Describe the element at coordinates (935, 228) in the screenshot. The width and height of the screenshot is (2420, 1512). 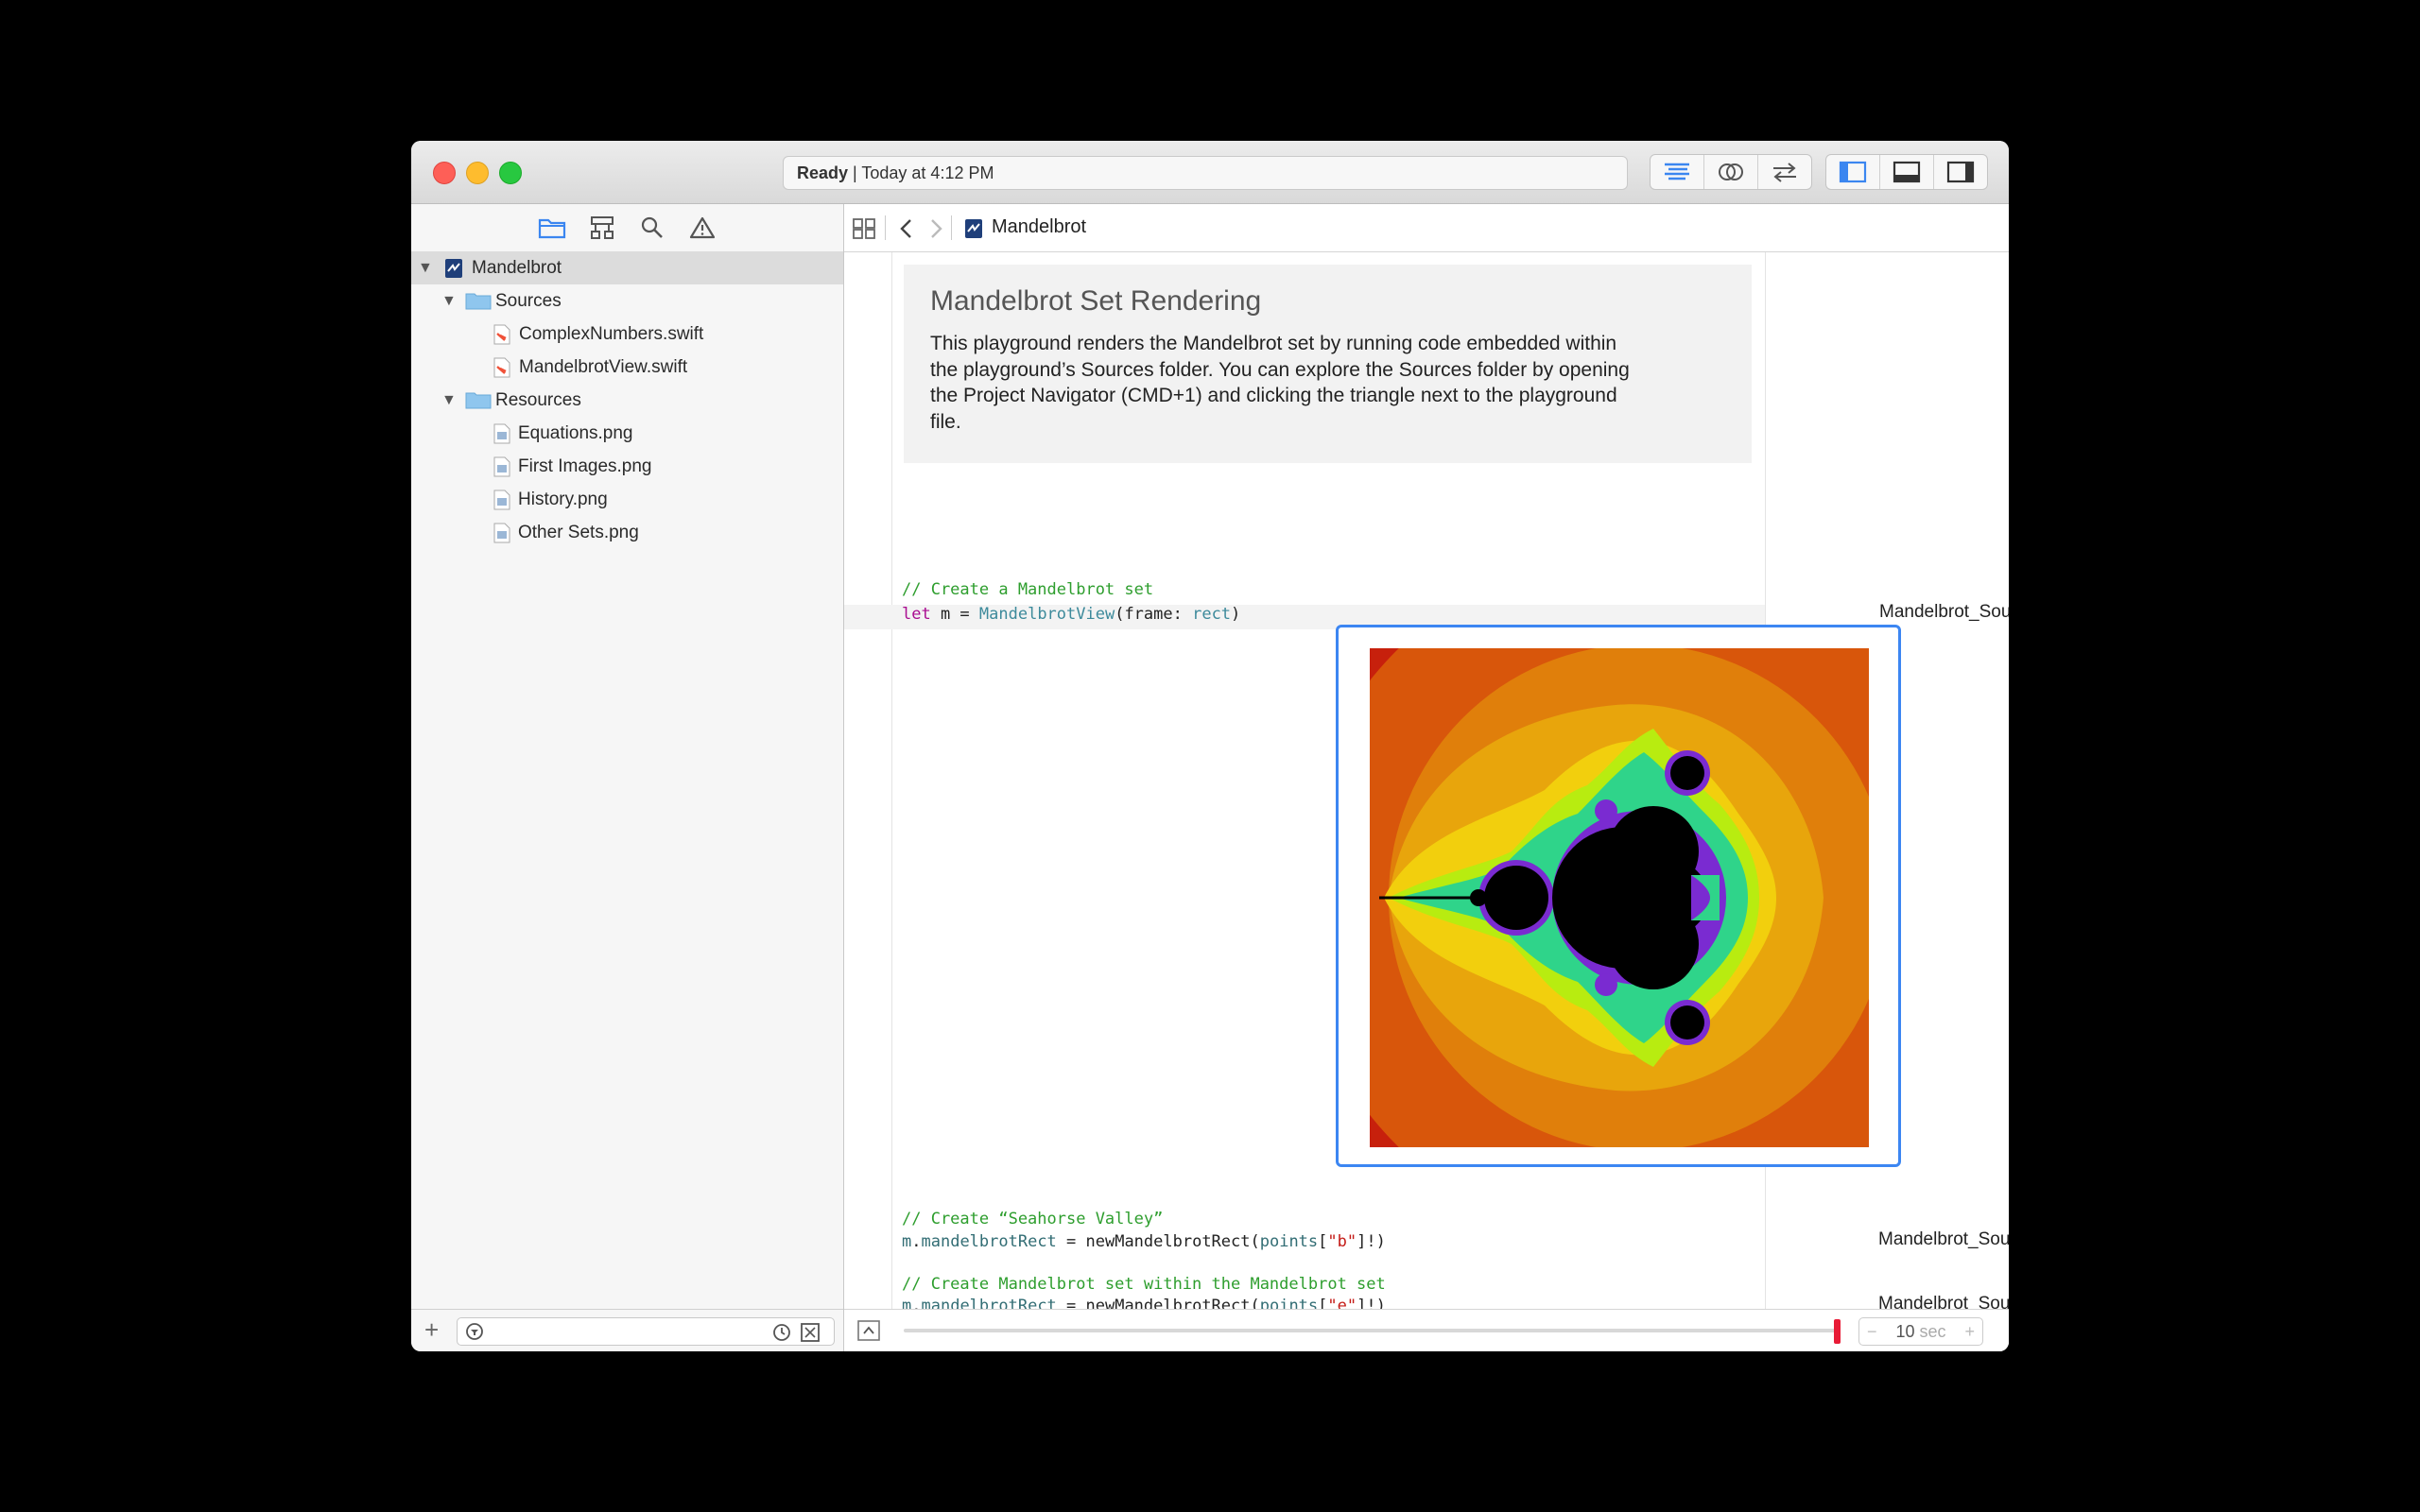
I see `forward-arrow-icon` at that location.